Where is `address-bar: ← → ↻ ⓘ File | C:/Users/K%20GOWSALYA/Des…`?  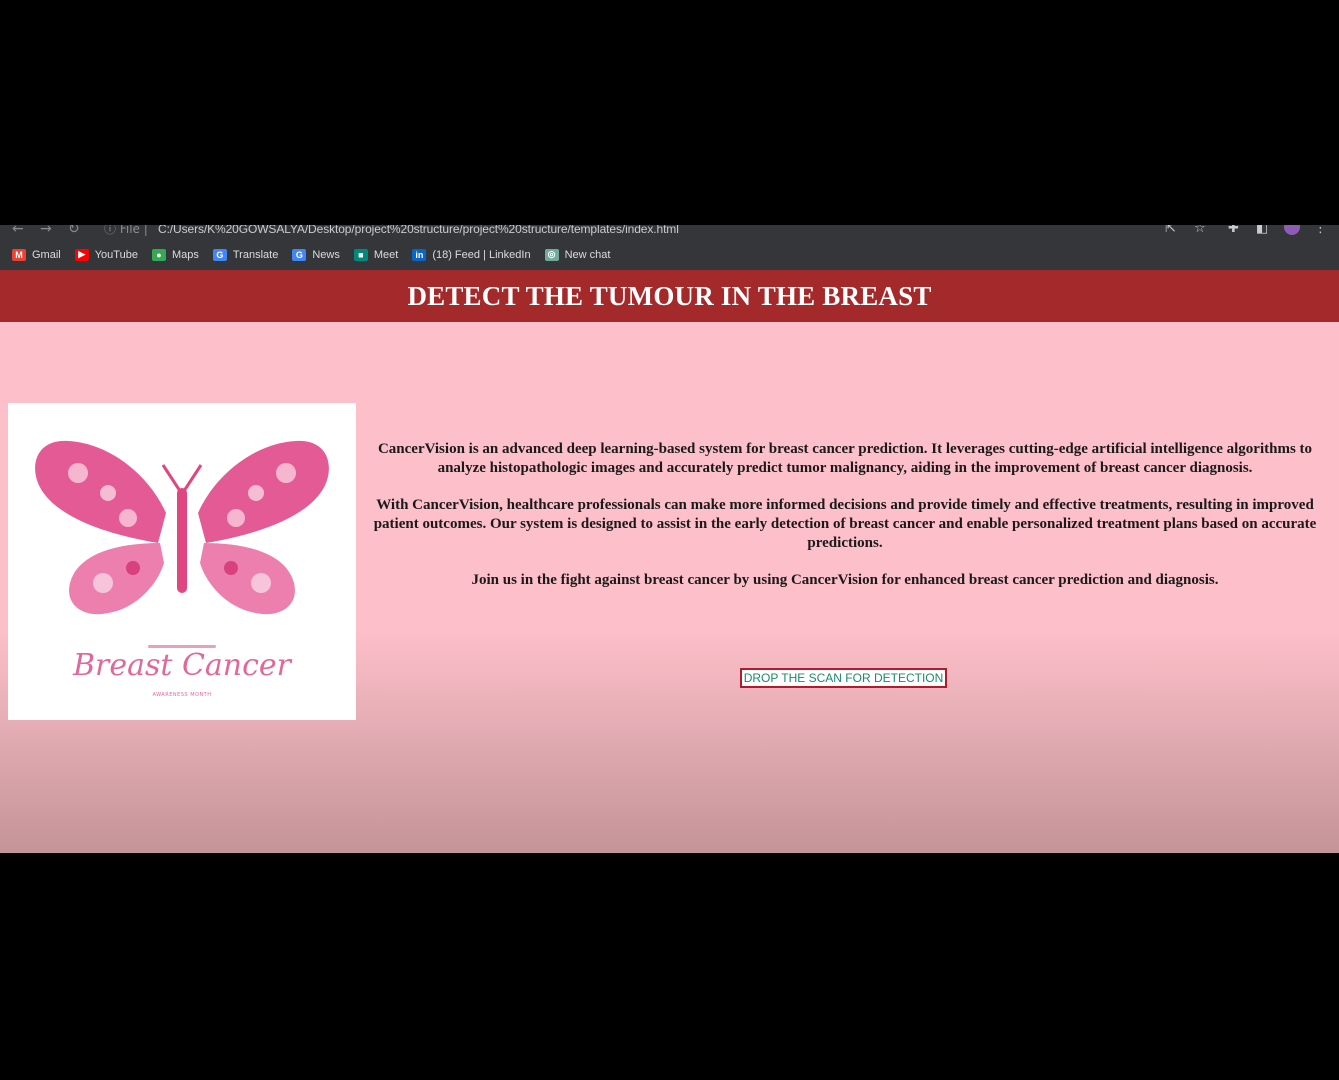
address-bar: ← → ↻ ⓘ File | C:/Users/K%20GOWSALYA/Des… is located at coordinates (669, 232).